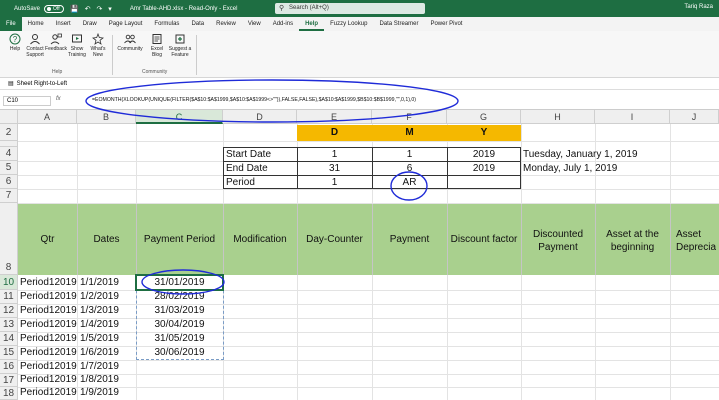 This screenshot has height=400, width=719. I want to click on column-header-g: G, so click(484, 117).